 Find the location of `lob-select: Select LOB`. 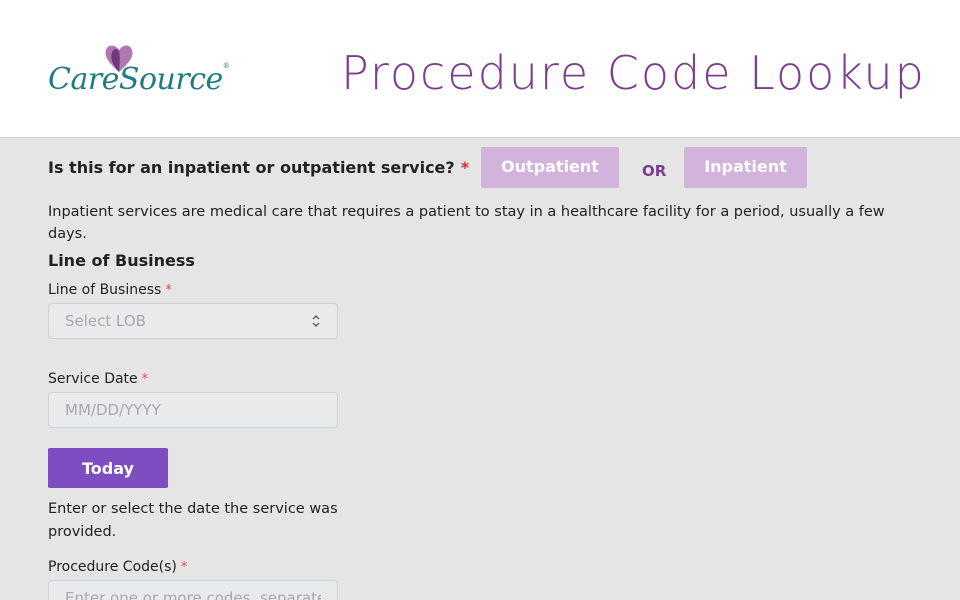

lob-select: Select LOB is located at coordinates (193, 321).